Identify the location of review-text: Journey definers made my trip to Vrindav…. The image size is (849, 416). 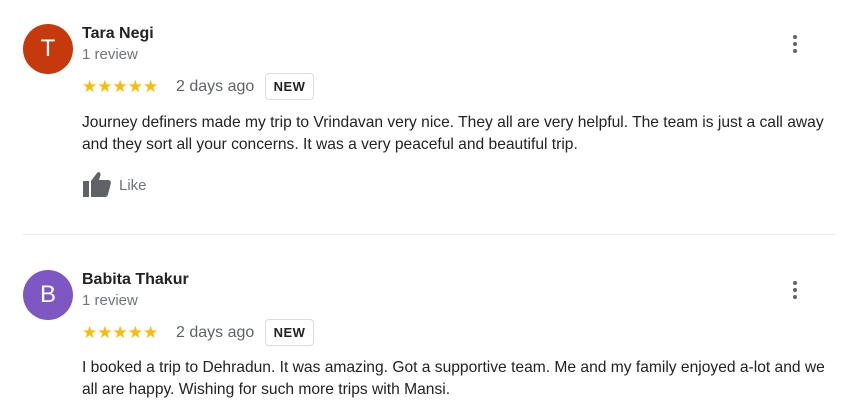
(453, 133).